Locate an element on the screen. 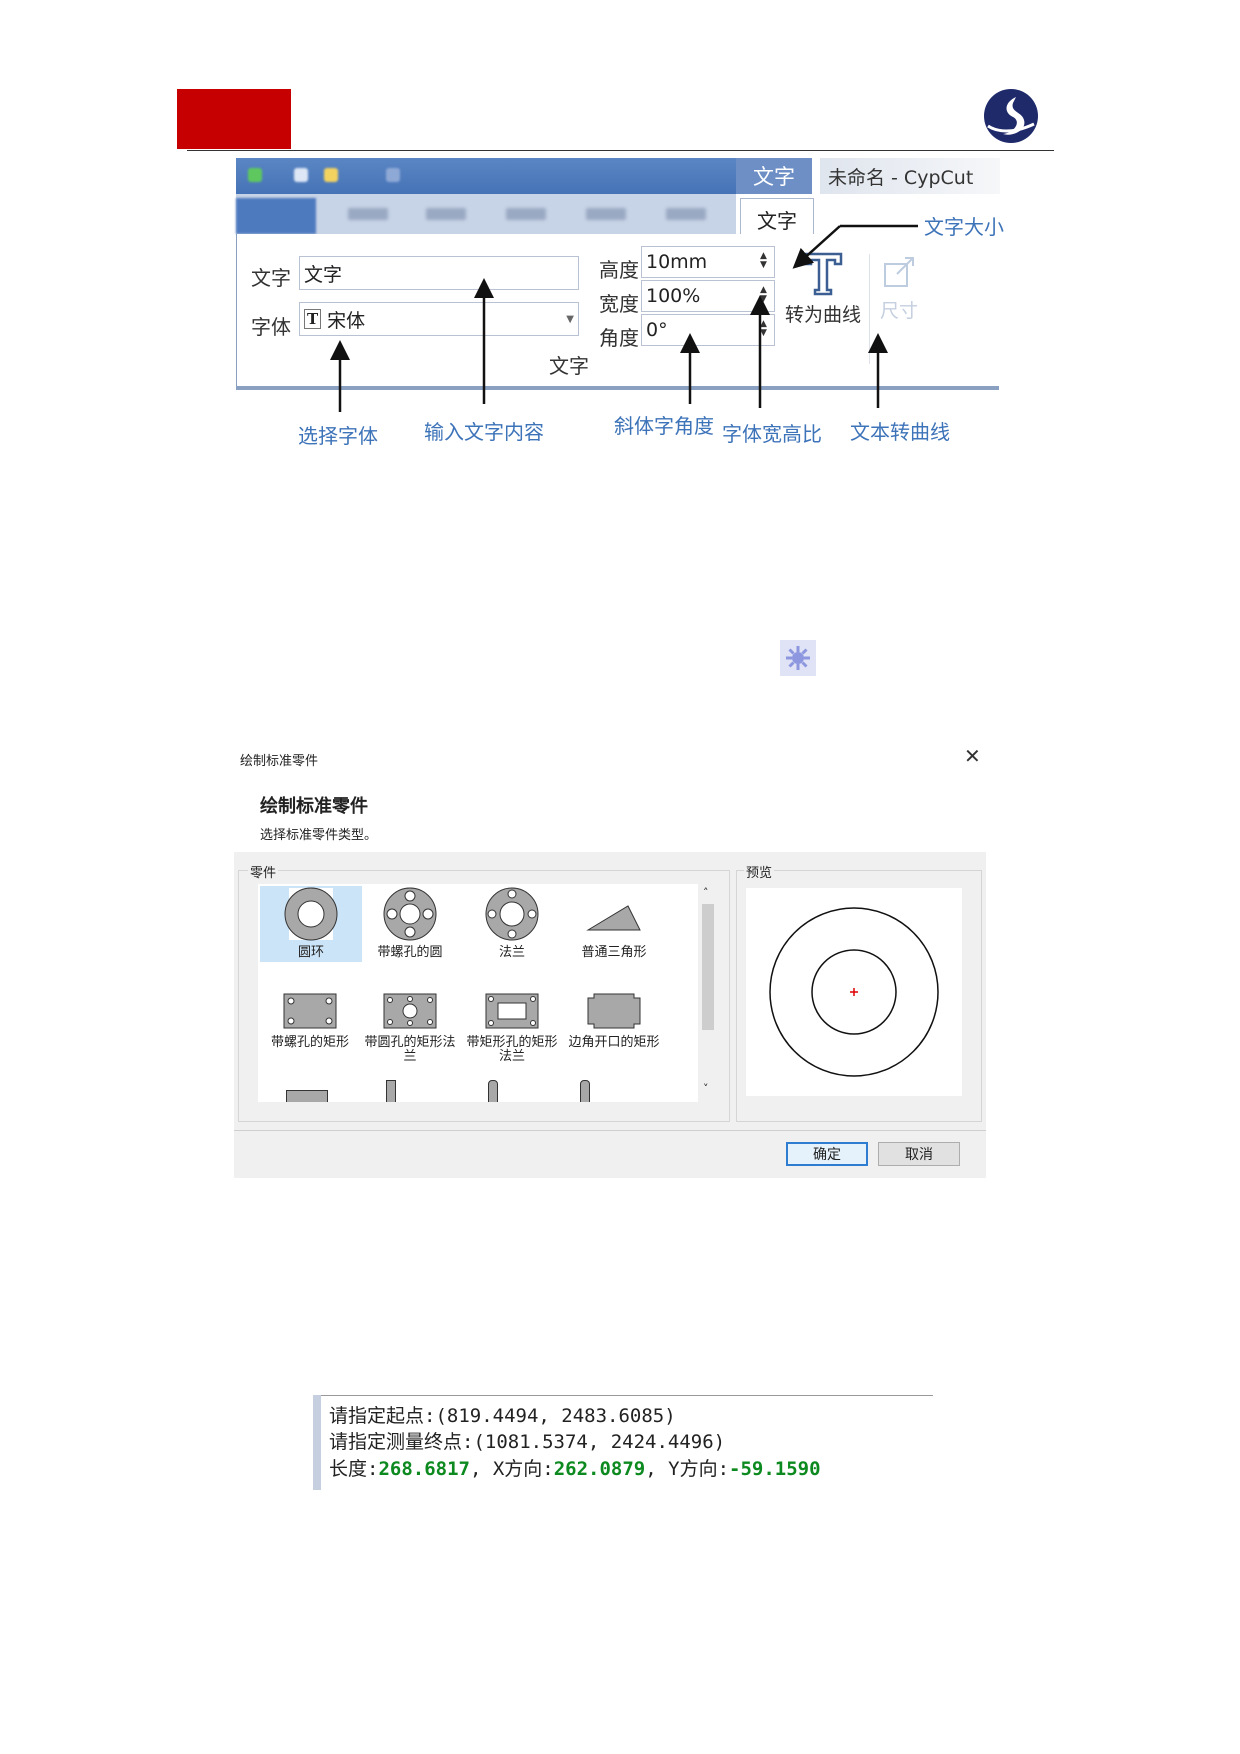 The width and height of the screenshot is (1240, 1754). part-flange: 法兰 is located at coordinates (512, 923).